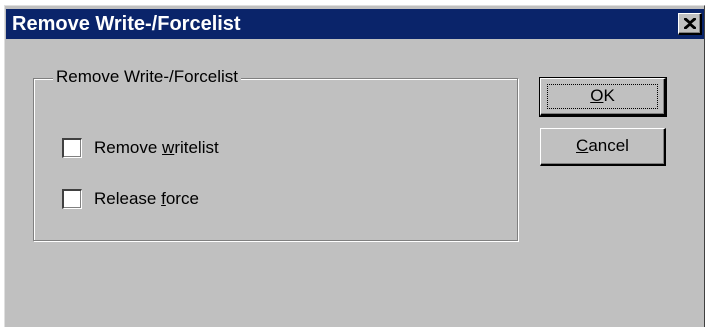 The width and height of the screenshot is (709, 327). What do you see at coordinates (603, 147) in the screenshot?
I see `cancel-button: Cancel` at bounding box center [603, 147].